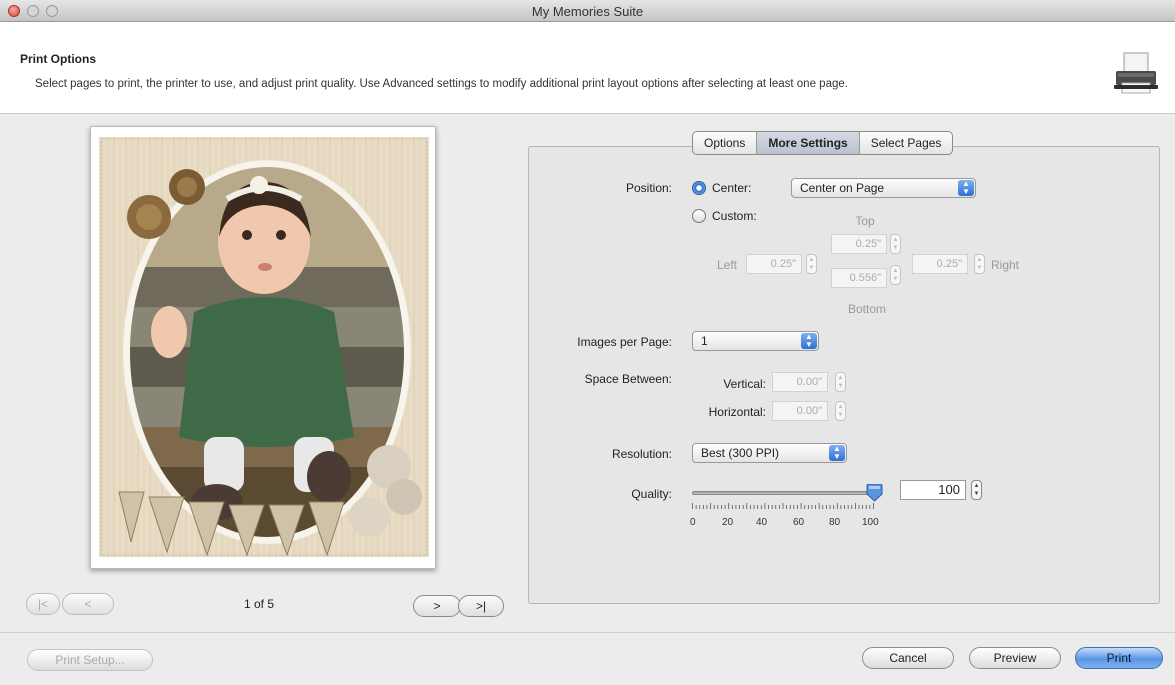 This screenshot has width=1175, height=685. What do you see at coordinates (1136, 73) in the screenshot?
I see `printer-icon` at bounding box center [1136, 73].